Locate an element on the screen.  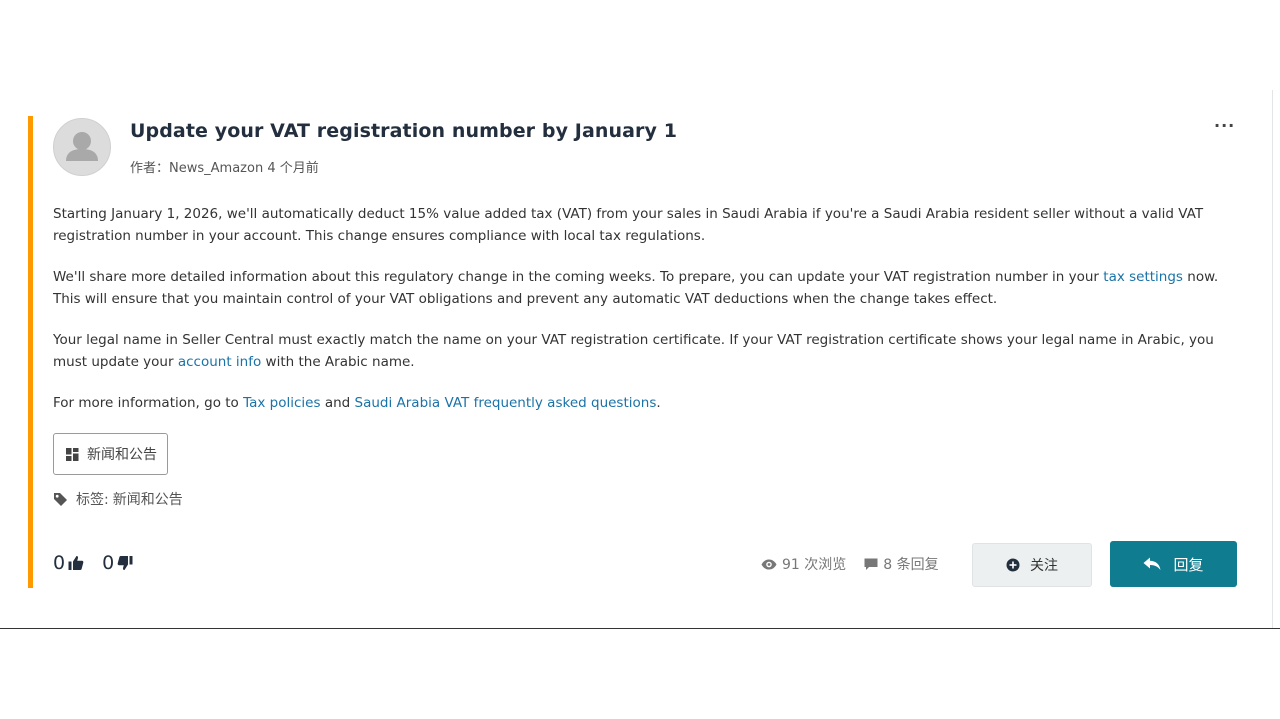
thumbs-down-icon is located at coordinates (125, 563).